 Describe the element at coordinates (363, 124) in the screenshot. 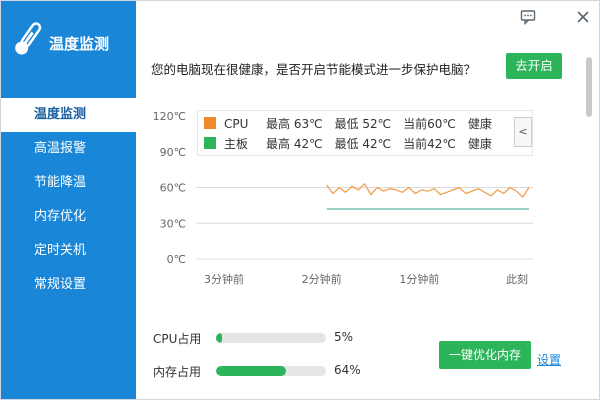

I see `legend-min-cpu: 最低 52℃` at that location.